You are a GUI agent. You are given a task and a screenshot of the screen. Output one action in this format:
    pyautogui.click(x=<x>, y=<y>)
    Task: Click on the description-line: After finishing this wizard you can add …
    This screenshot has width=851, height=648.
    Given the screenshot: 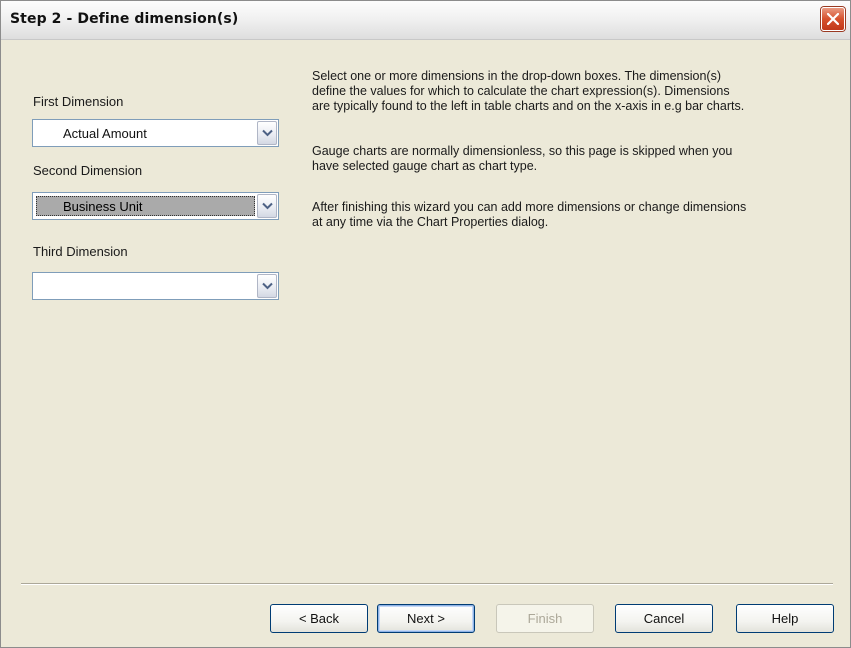 What is the action you would take?
    pyautogui.click(x=529, y=207)
    